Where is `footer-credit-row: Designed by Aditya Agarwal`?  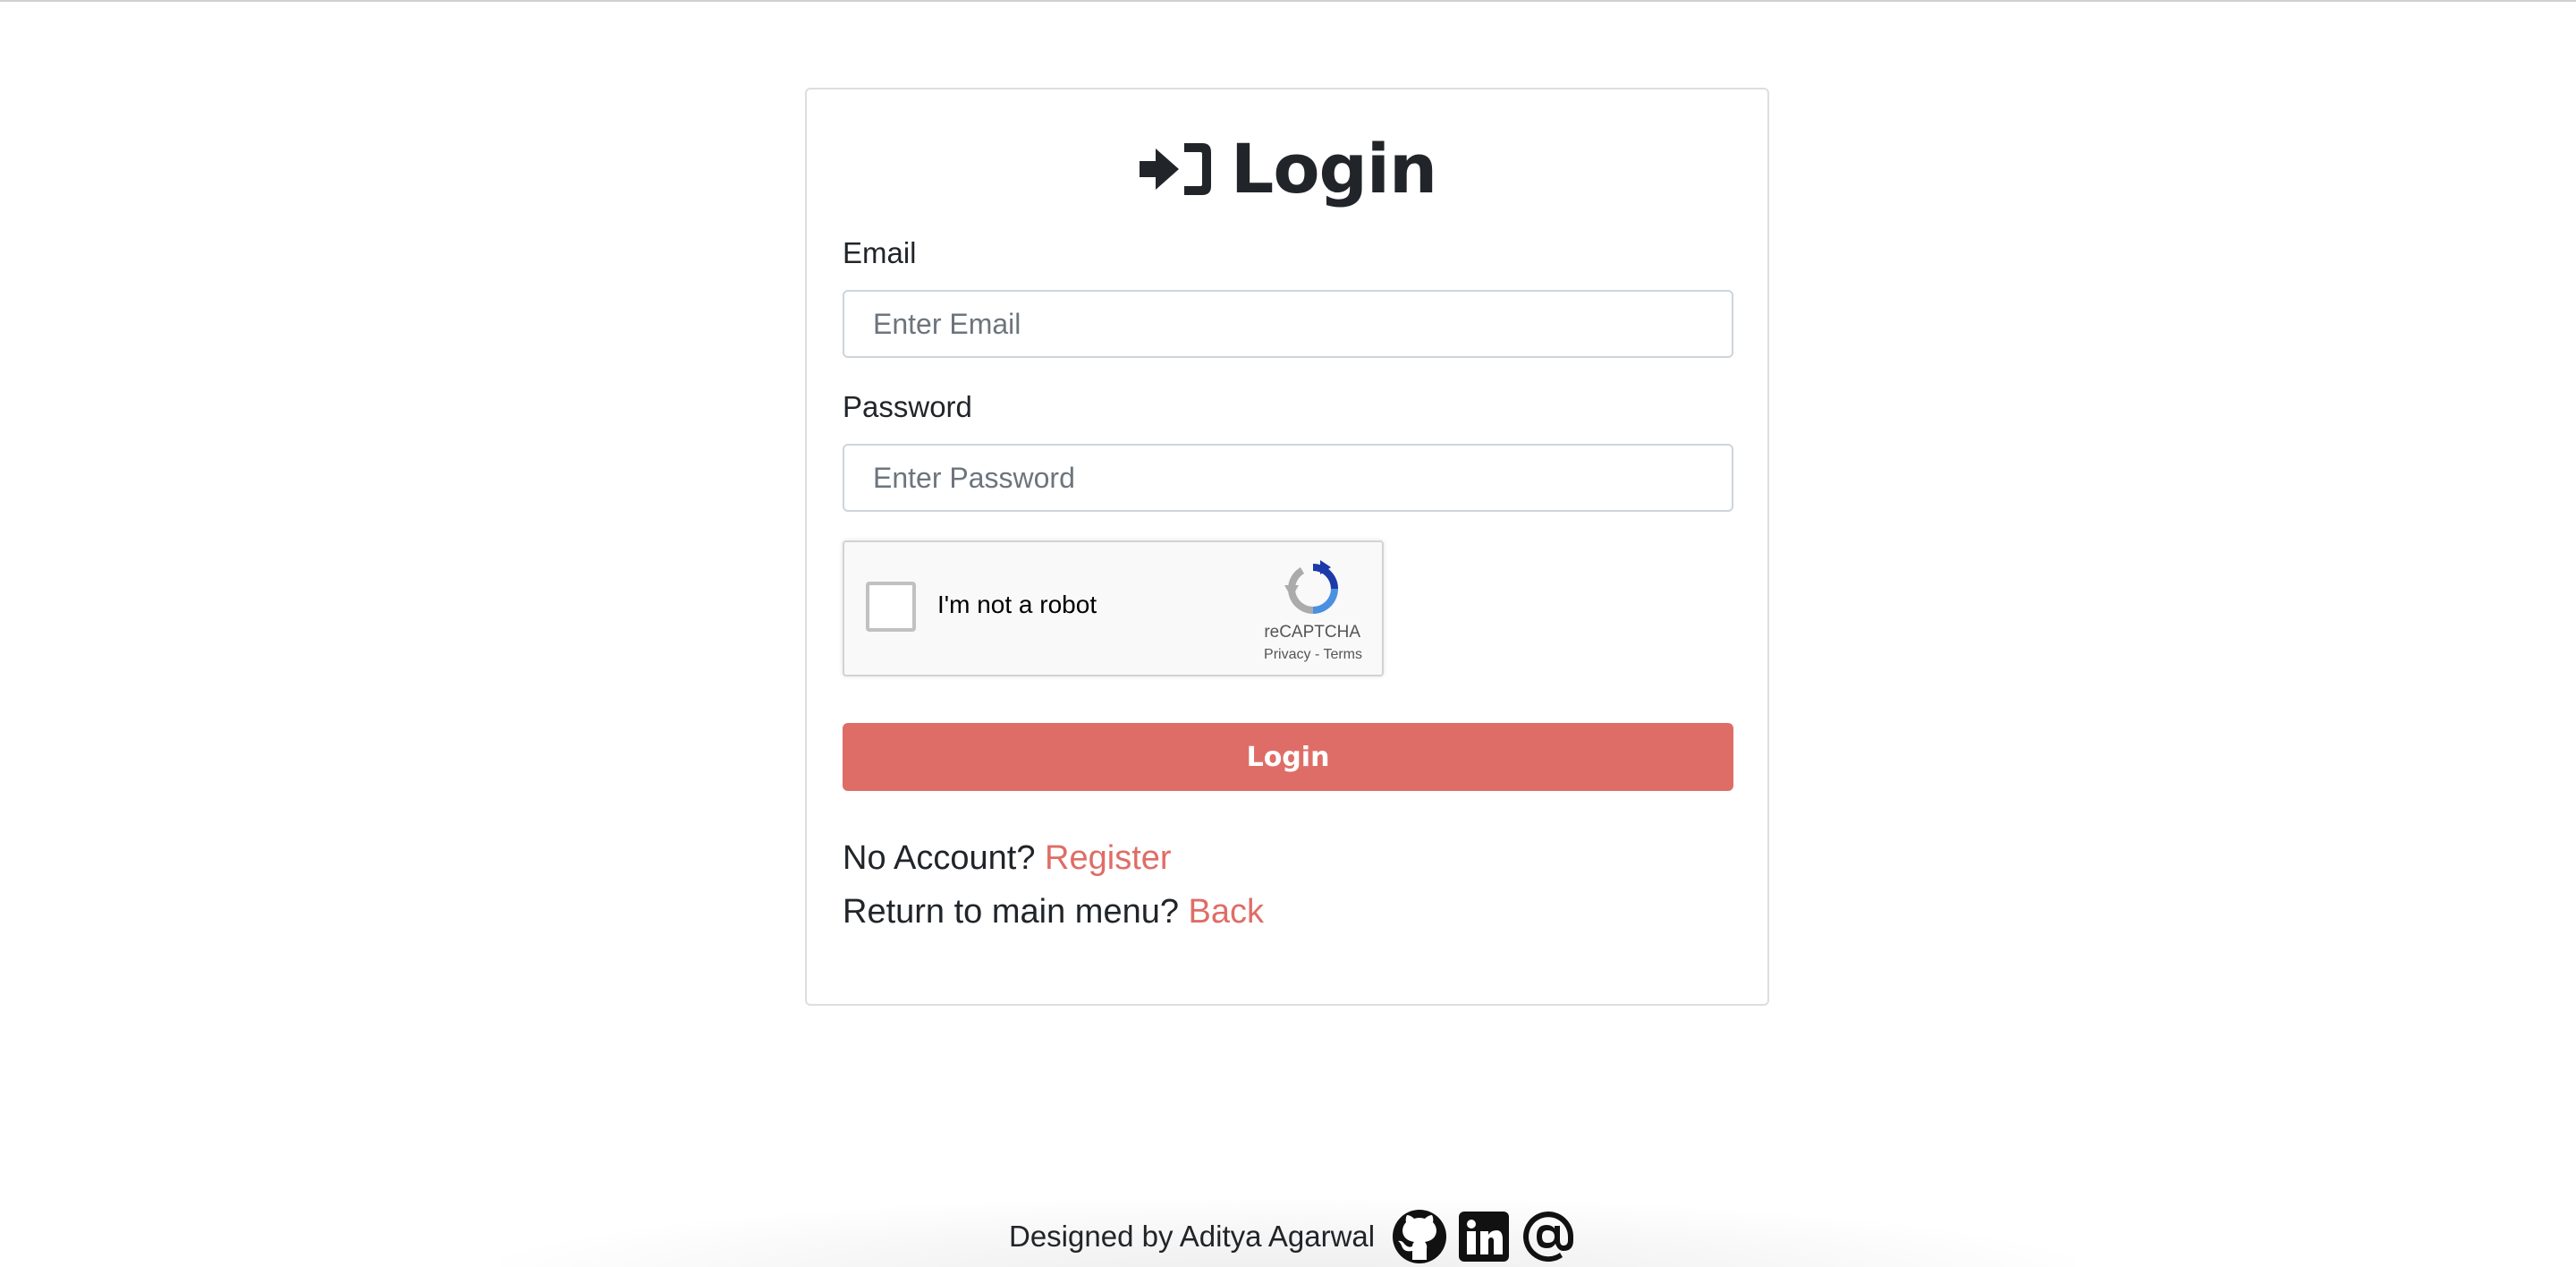 footer-credit-row: Designed by Aditya Agarwal is located at coordinates (1293, 1236).